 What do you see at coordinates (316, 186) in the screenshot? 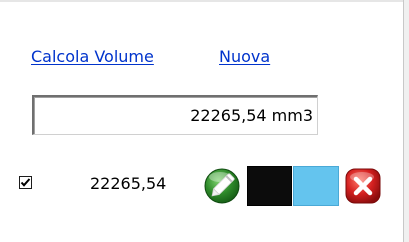
I see `color-swatch-blue` at bounding box center [316, 186].